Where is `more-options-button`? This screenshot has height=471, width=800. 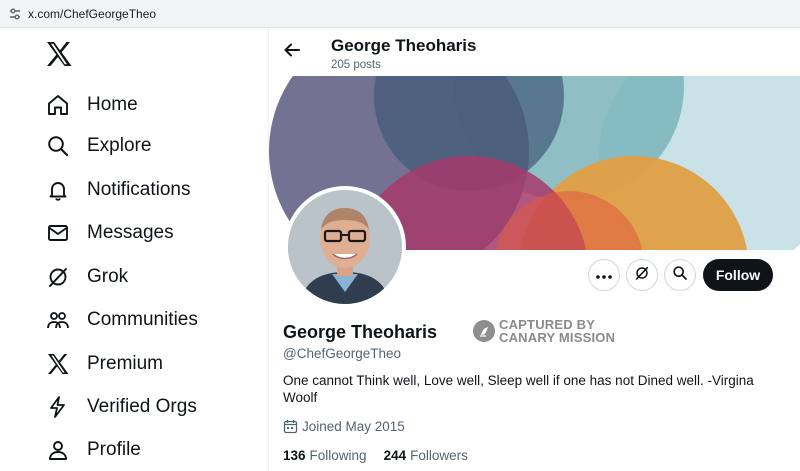
more-options-button is located at coordinates (604, 275).